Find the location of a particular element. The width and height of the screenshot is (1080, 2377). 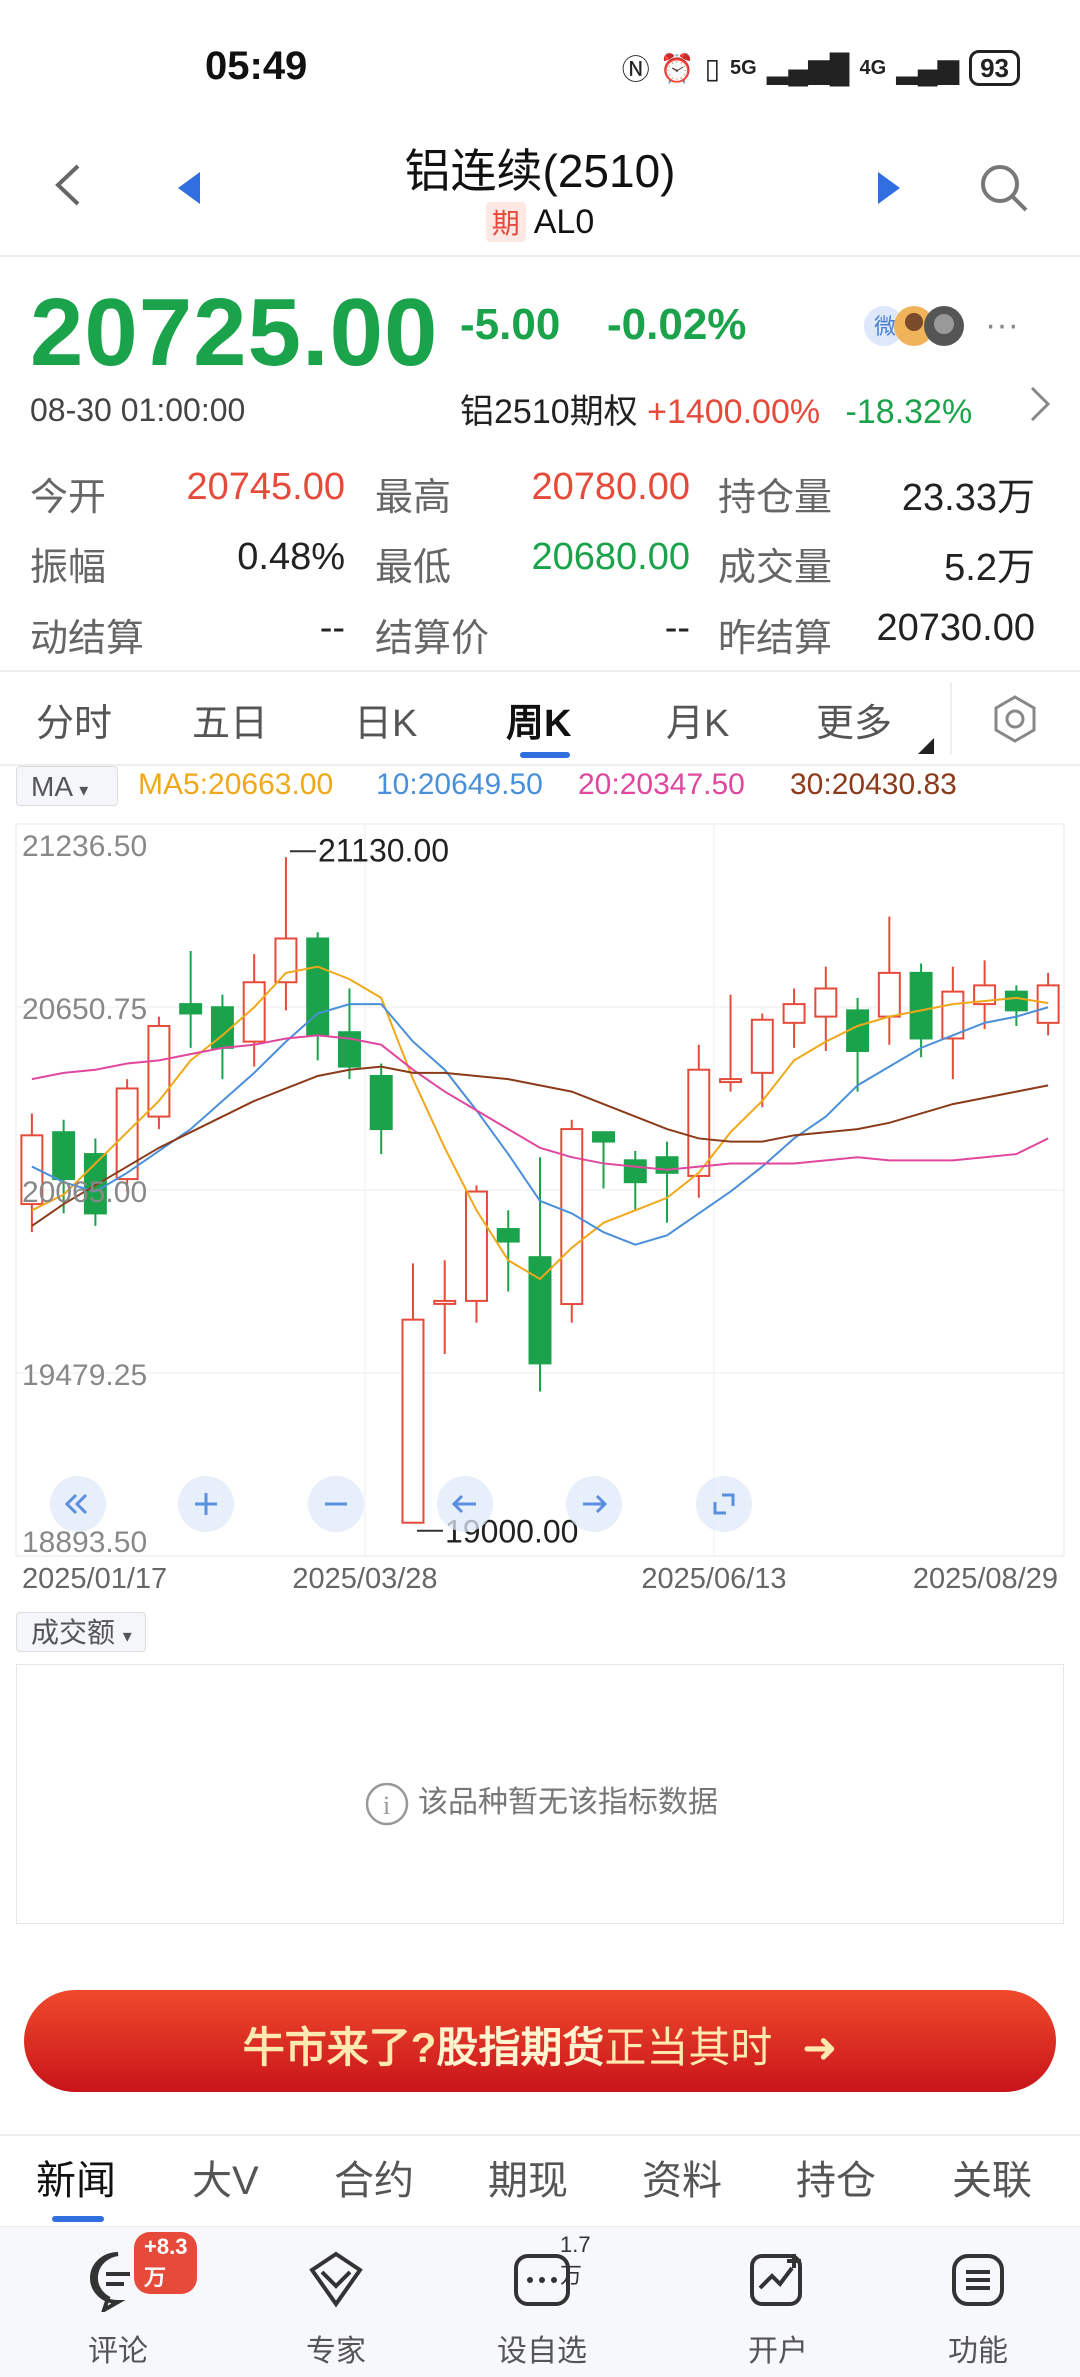

search-button is located at coordinates (1004, 188).